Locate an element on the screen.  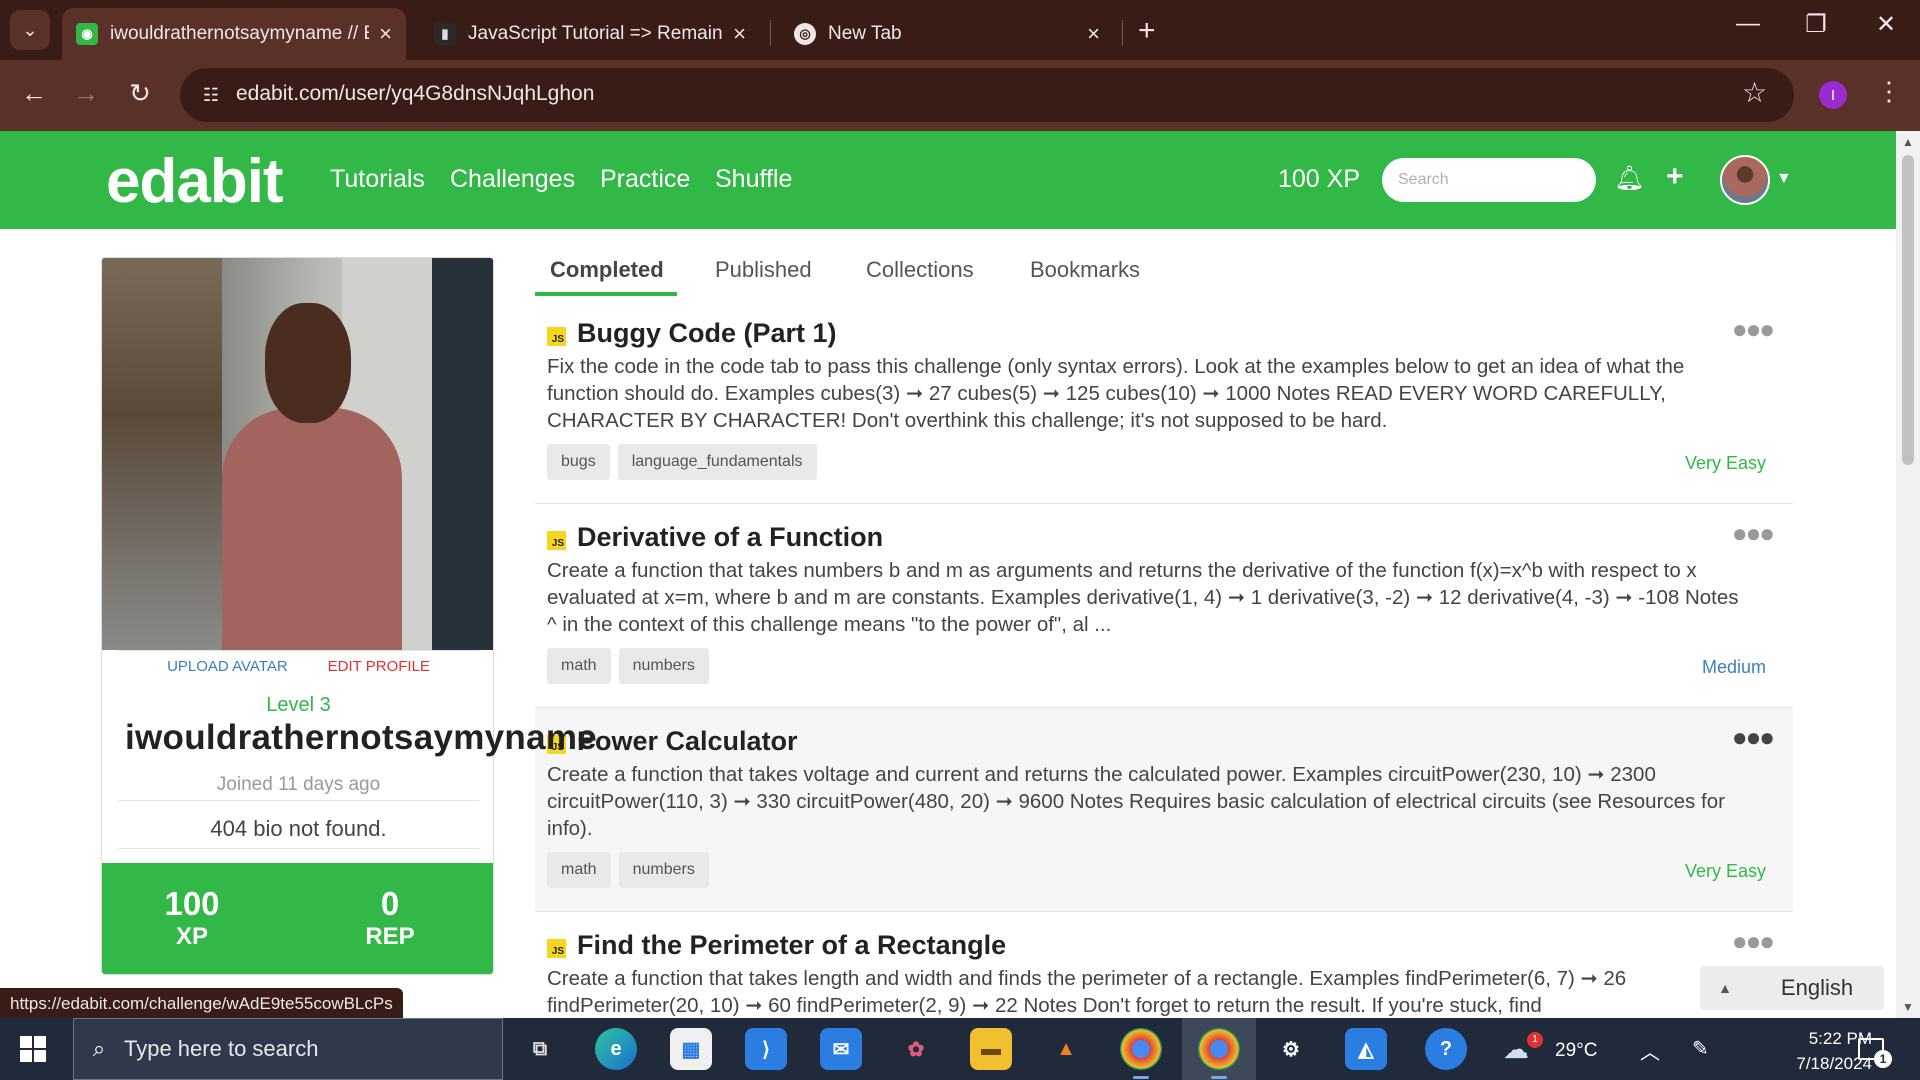
back-arrow-icon: ← is located at coordinates (34, 93).